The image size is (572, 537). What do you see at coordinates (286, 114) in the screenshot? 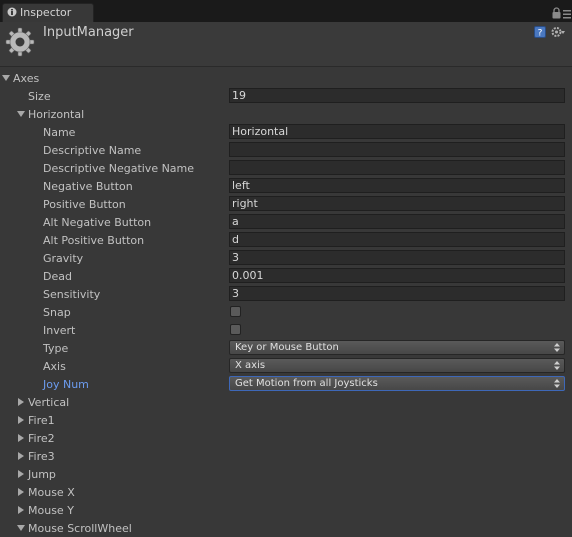
I see `axis-foldout-horizontal: Horizontal` at bounding box center [286, 114].